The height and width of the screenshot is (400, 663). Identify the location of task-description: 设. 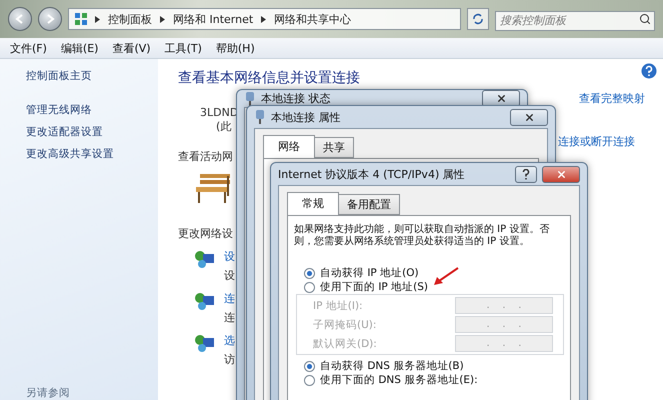
(229, 275).